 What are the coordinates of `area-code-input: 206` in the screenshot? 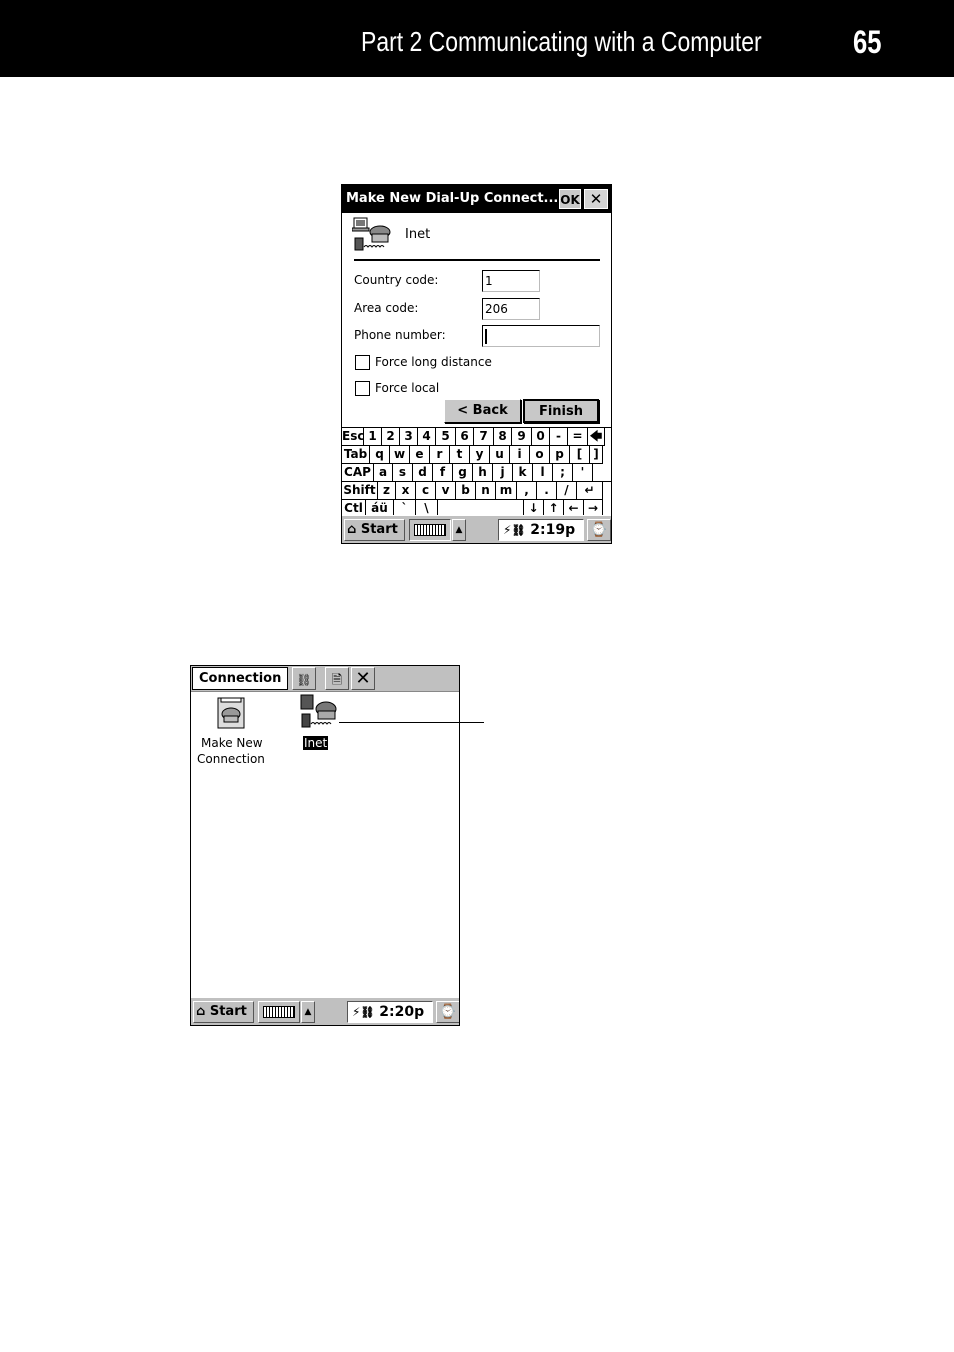 It's located at (511, 309).